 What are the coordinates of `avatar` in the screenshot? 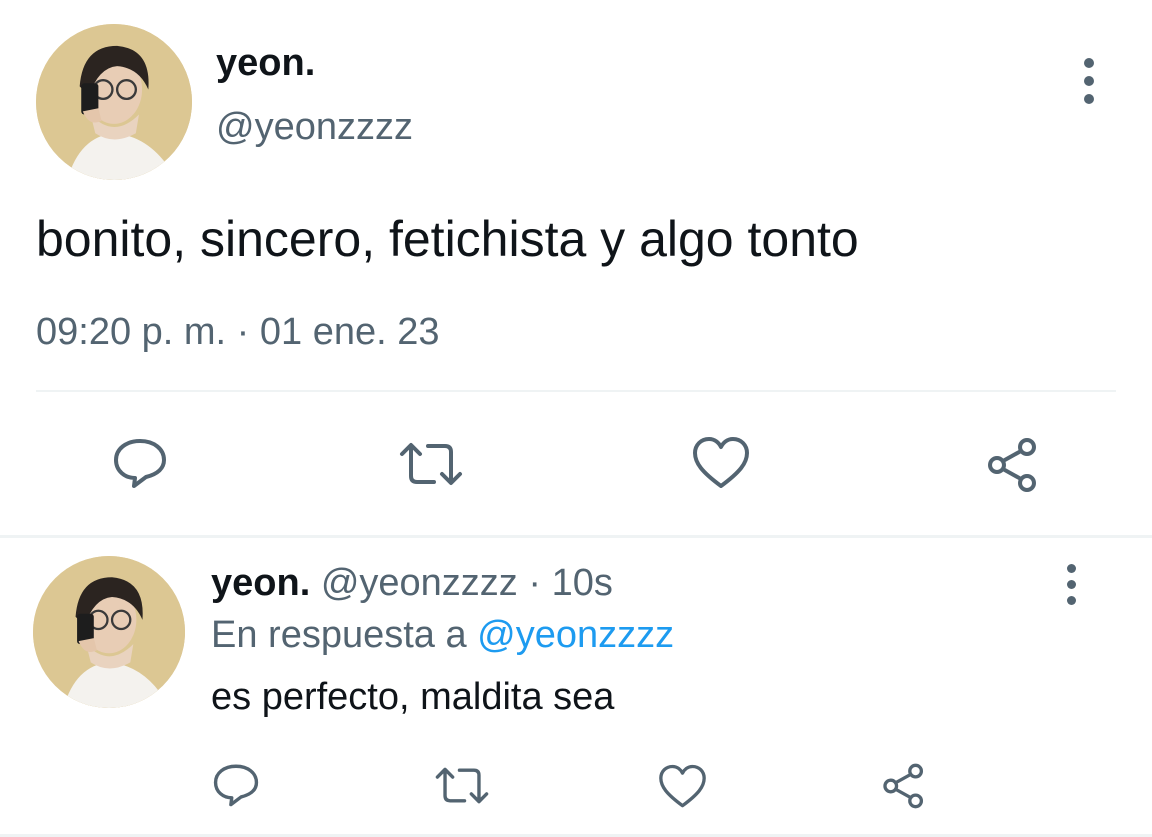 It's located at (114, 102).